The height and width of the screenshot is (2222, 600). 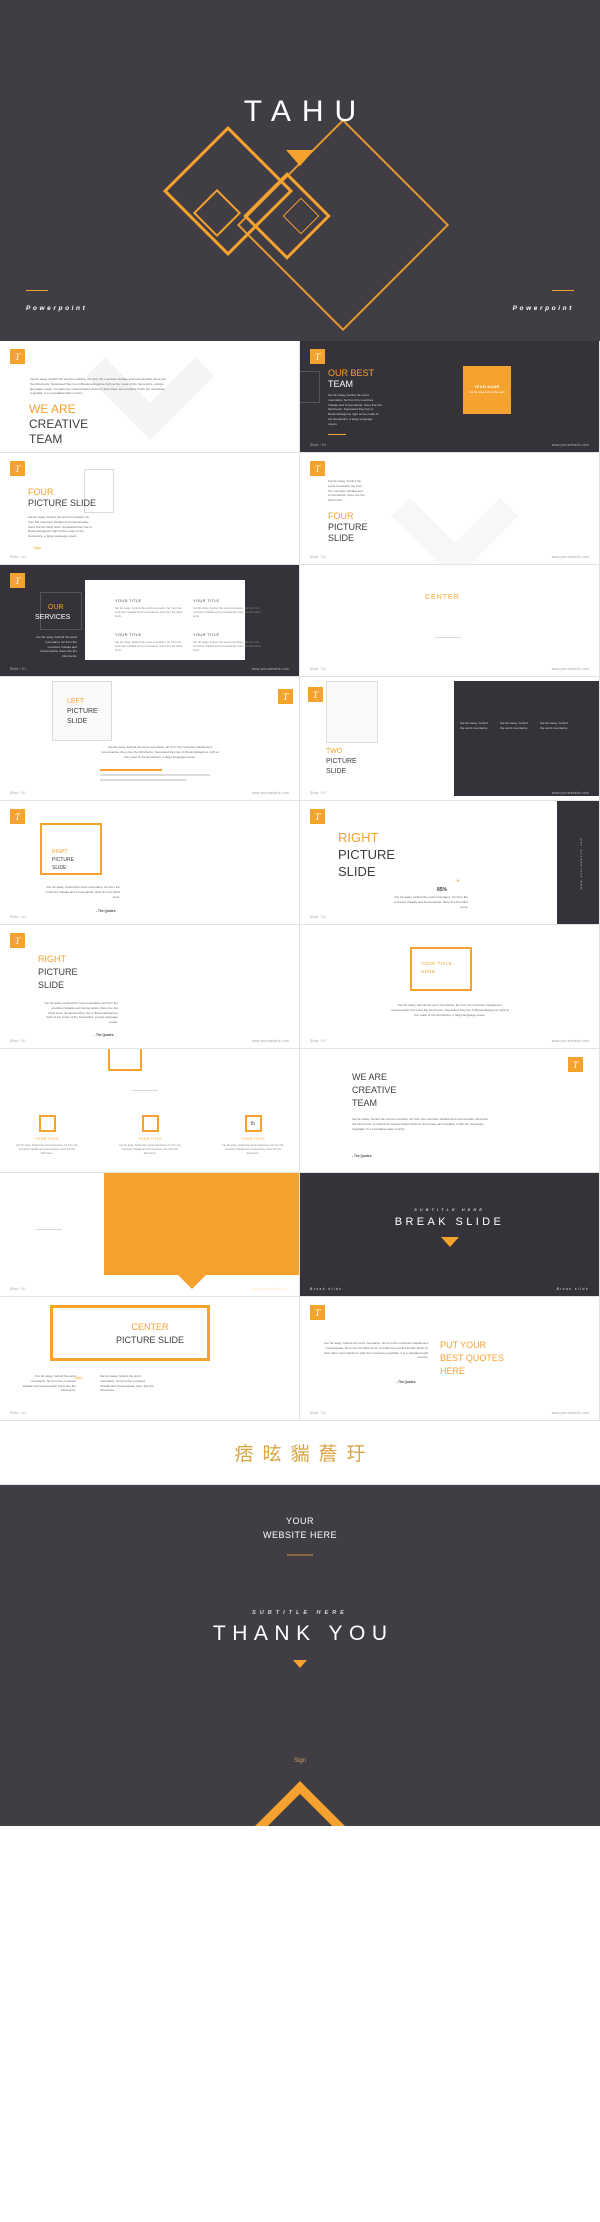 I want to click on slide-heading-line1: CENTER, so click(x=442, y=597).